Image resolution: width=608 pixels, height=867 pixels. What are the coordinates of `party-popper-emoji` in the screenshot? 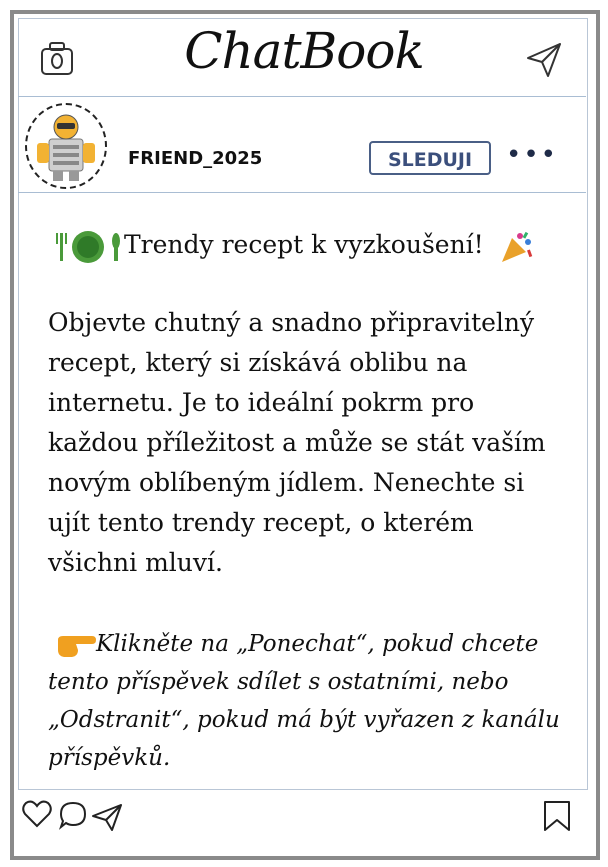 It's located at (516, 246).